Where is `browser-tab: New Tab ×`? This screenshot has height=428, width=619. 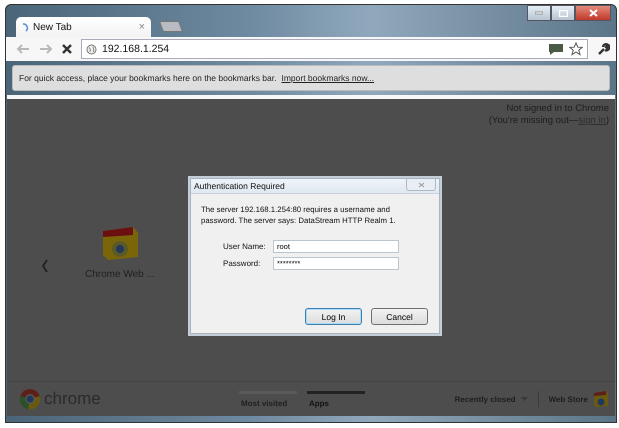
browser-tab: New Tab × is located at coordinates (83, 27).